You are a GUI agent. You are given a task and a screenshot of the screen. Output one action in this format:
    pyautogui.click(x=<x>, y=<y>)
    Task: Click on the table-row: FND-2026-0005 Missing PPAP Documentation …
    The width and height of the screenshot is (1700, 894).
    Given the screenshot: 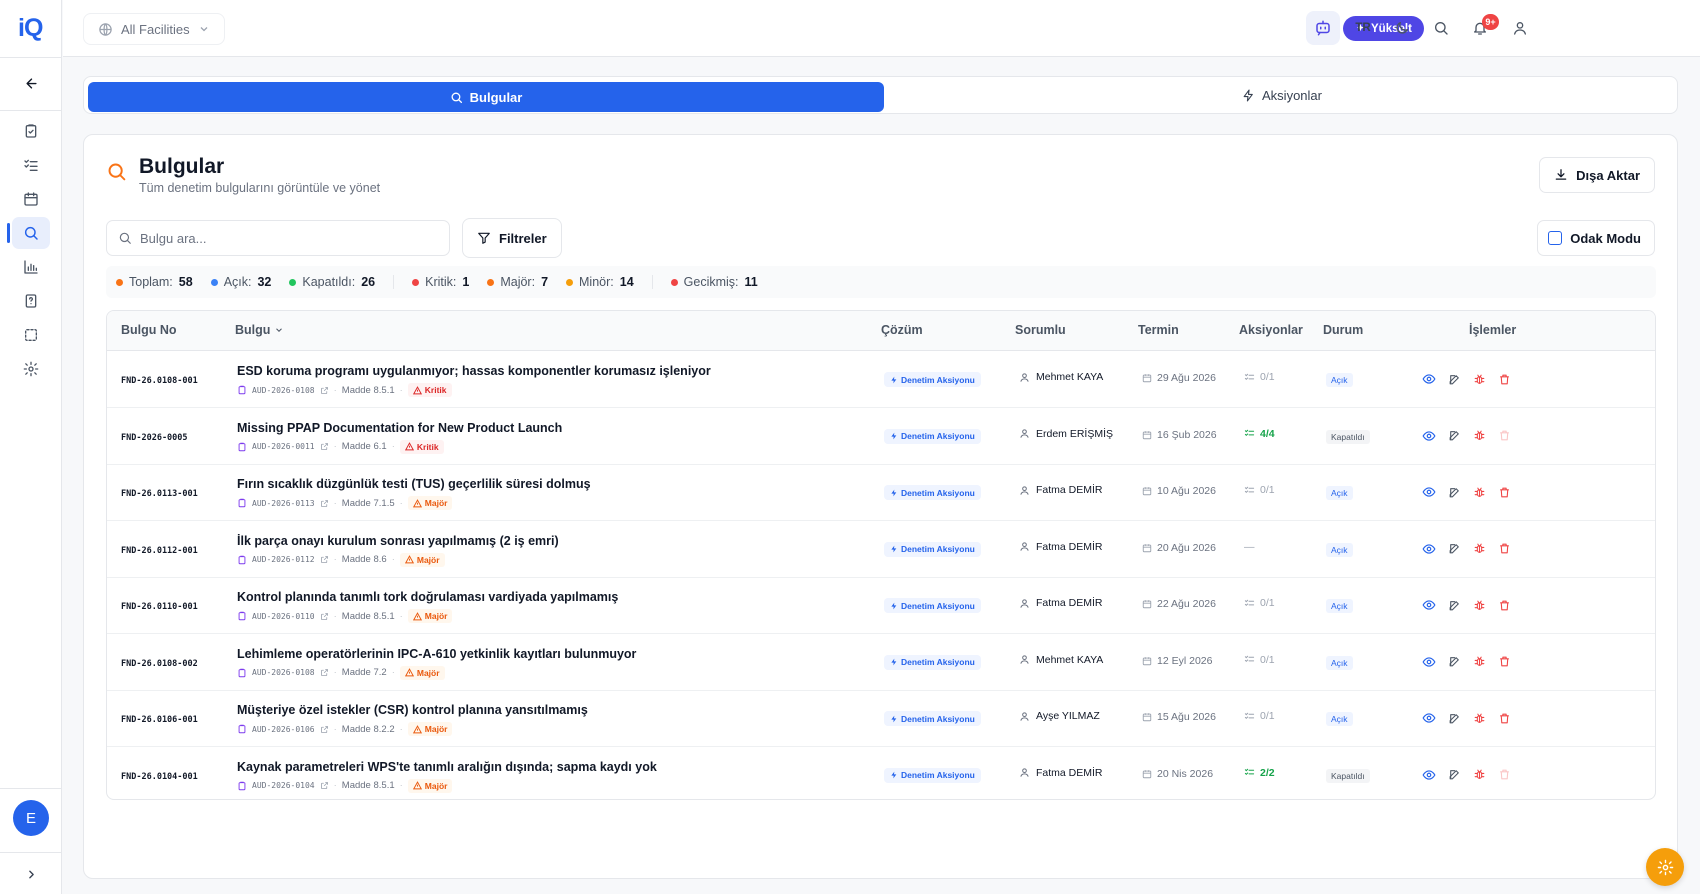 What is the action you would take?
    pyautogui.click(x=881, y=436)
    